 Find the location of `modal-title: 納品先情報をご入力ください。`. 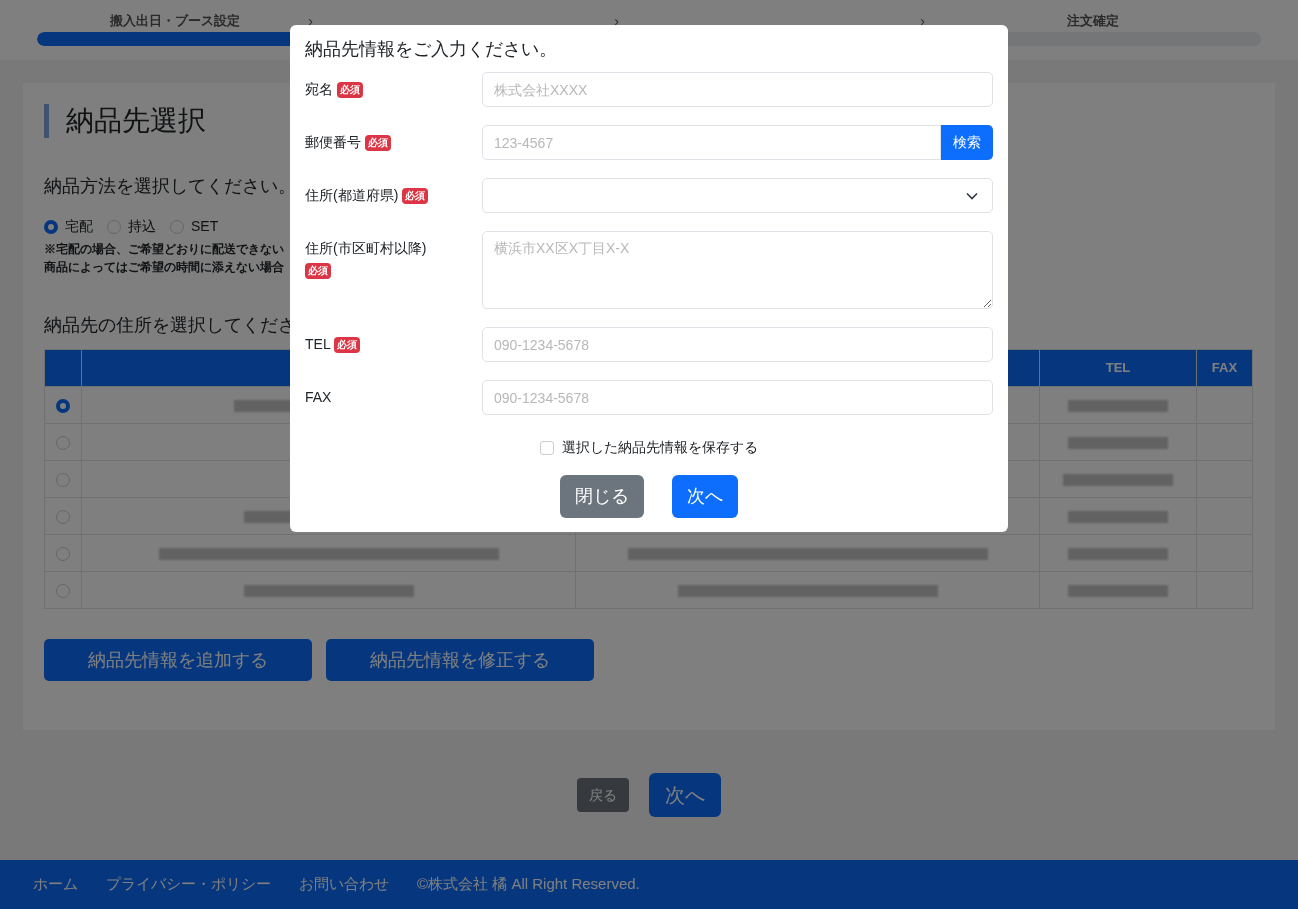

modal-title: 納品先情報をご入力ください。 is located at coordinates (431, 49).